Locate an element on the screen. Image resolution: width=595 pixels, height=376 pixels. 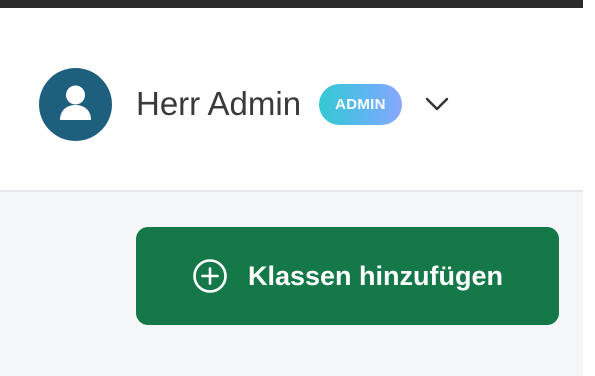
user-menu: Herr Admin ADMIN is located at coordinates (244, 104).